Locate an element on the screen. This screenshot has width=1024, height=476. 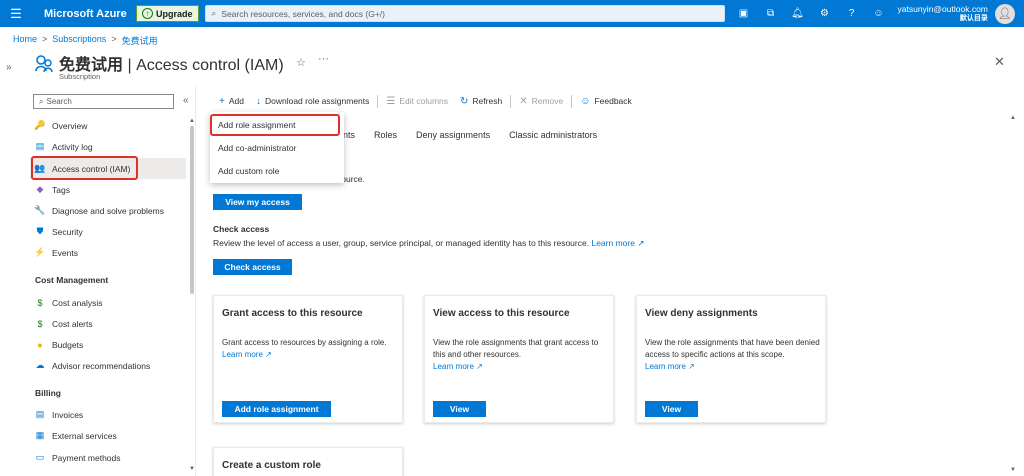
sidebar-item-diagnose-and-solve-problems: 🔧 Diagnose and solve problems is located at coordinates (108, 210).